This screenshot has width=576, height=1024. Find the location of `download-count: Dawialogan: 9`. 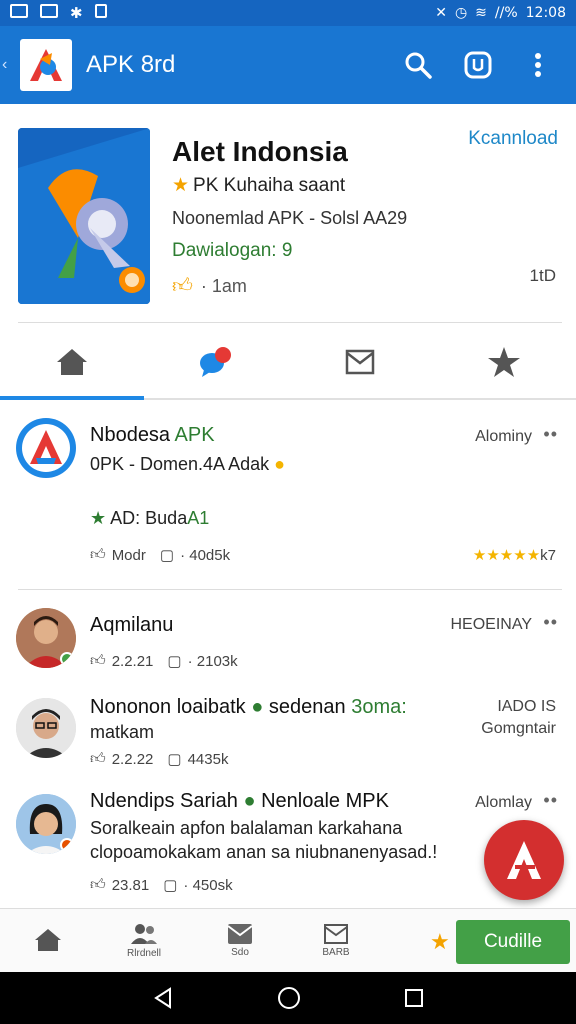

download-count: Dawialogan: 9 is located at coordinates (232, 250).